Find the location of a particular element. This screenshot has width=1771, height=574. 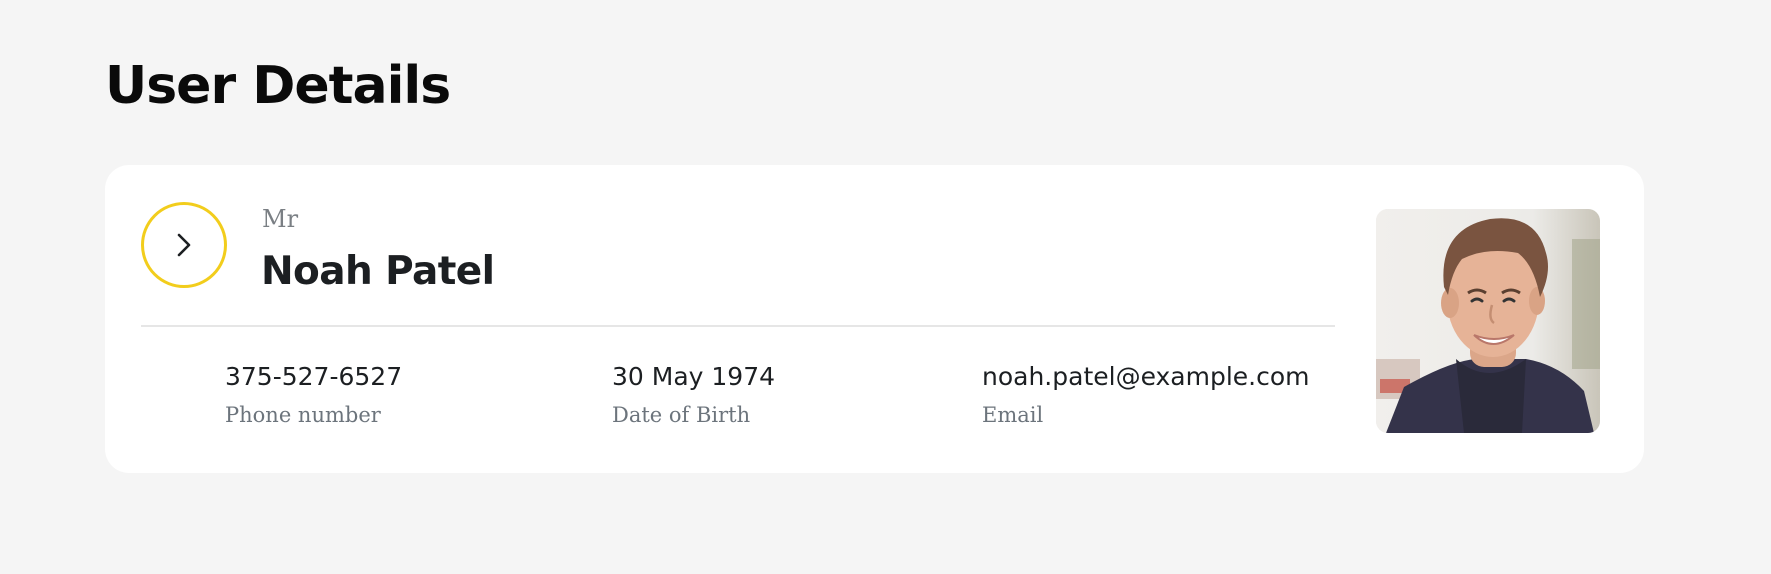

detail-date-of-birth: 30 May 1974 Date of Birth is located at coordinates (693, 394).